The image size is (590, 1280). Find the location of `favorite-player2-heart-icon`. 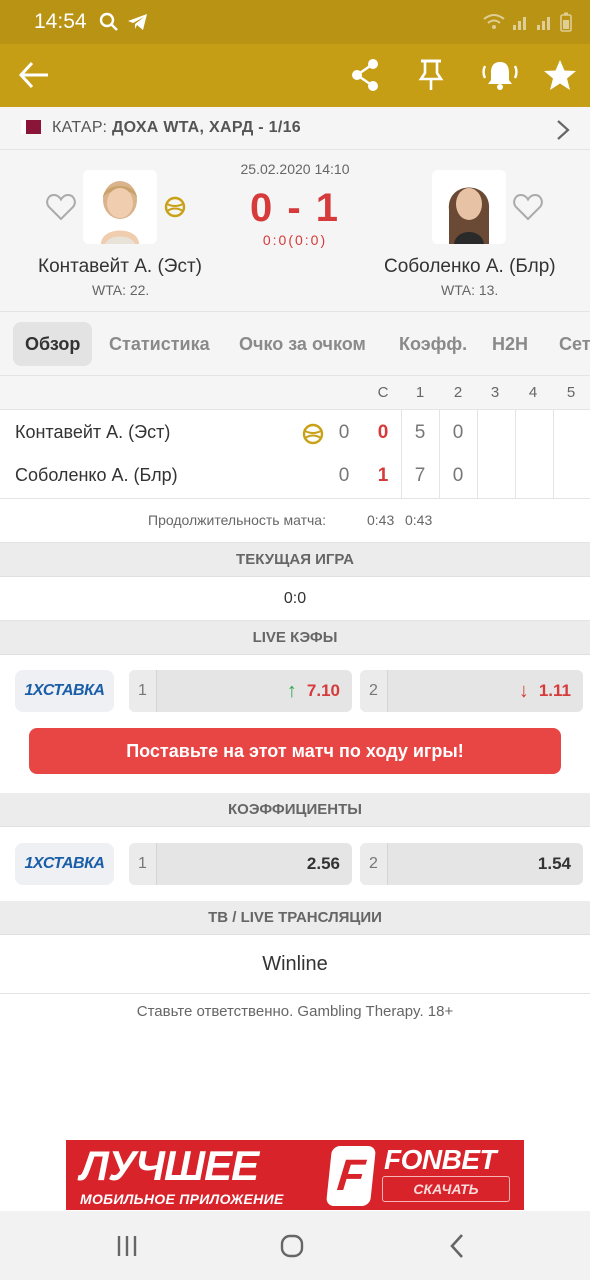

favorite-player2-heart-icon is located at coordinates (528, 207).